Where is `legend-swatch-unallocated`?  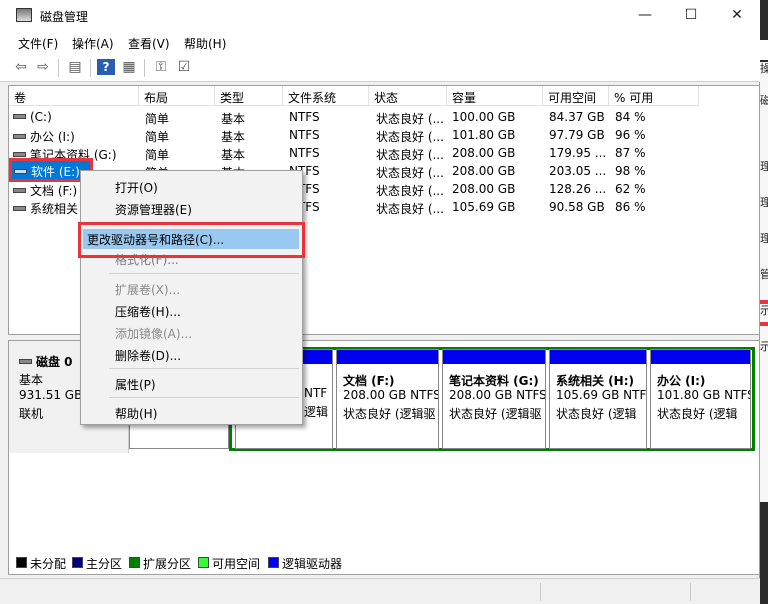
legend-swatch-unallocated is located at coordinates (21, 562).